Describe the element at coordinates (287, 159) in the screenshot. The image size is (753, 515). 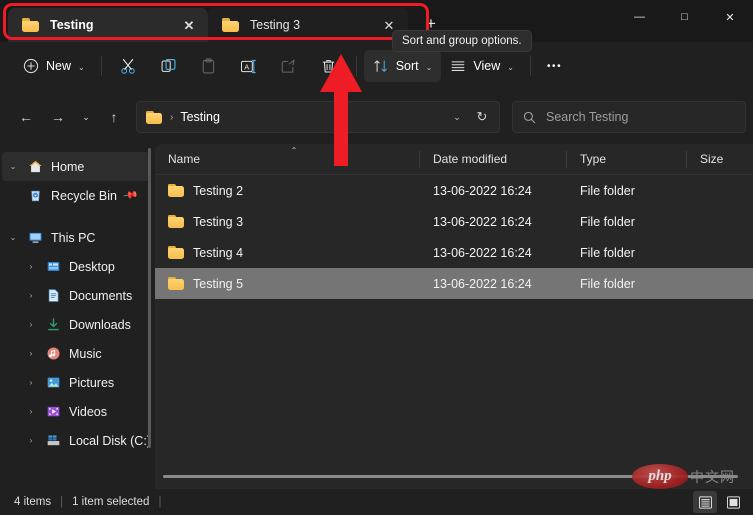
I see `column-header-name: Name ⌃` at that location.